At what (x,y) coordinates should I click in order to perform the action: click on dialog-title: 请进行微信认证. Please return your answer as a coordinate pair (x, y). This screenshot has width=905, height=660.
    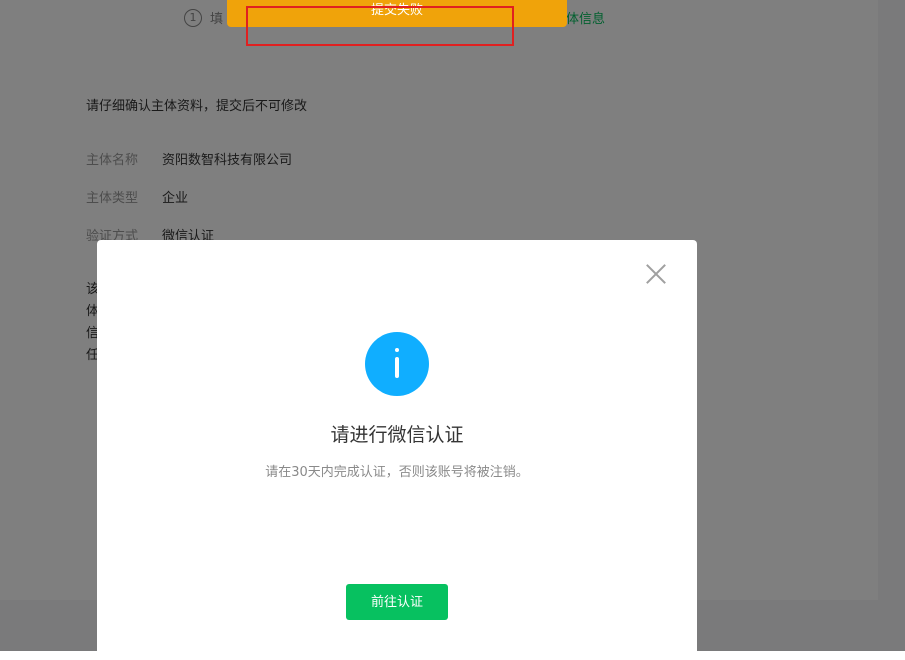
    Looking at the image, I should click on (397, 435).